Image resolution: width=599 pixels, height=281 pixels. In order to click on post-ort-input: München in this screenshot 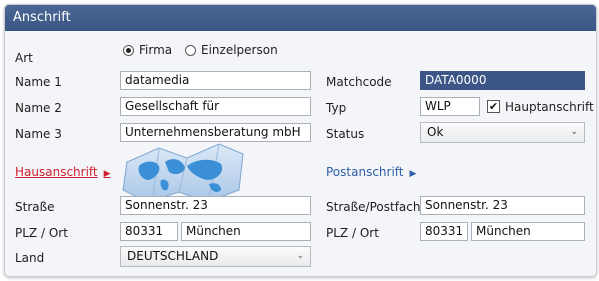, I will do `click(528, 231)`.